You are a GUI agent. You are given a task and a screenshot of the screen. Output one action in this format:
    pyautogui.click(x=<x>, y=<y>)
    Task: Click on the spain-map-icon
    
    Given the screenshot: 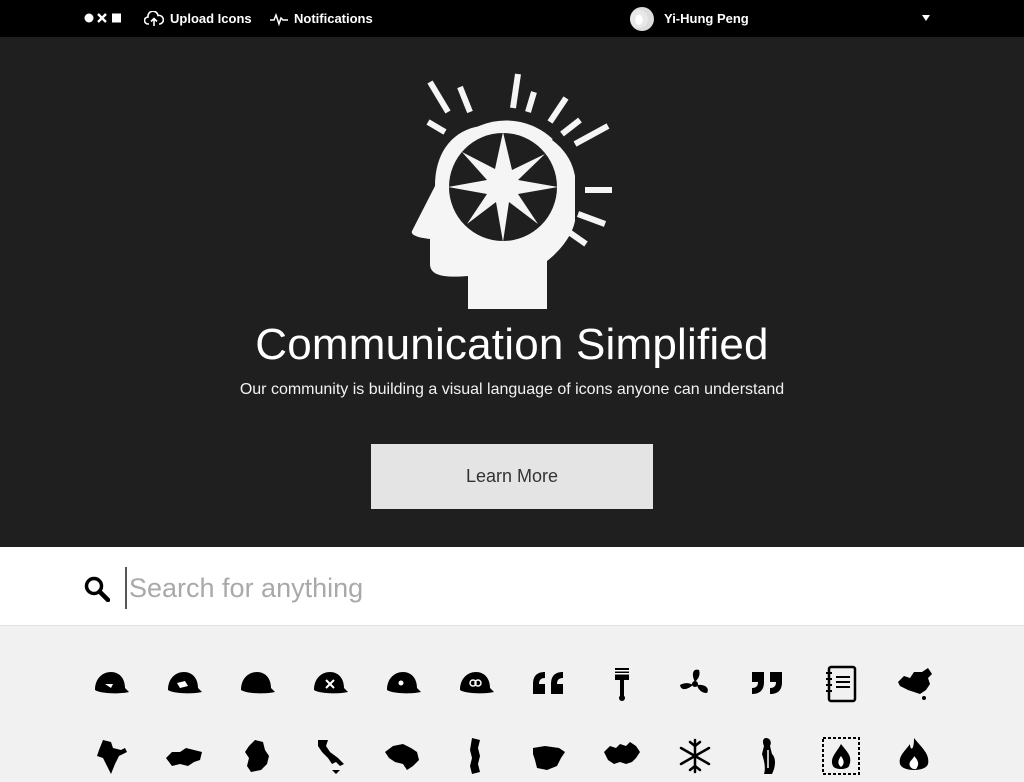 What is the action you would take?
    pyautogui.click(x=549, y=756)
    